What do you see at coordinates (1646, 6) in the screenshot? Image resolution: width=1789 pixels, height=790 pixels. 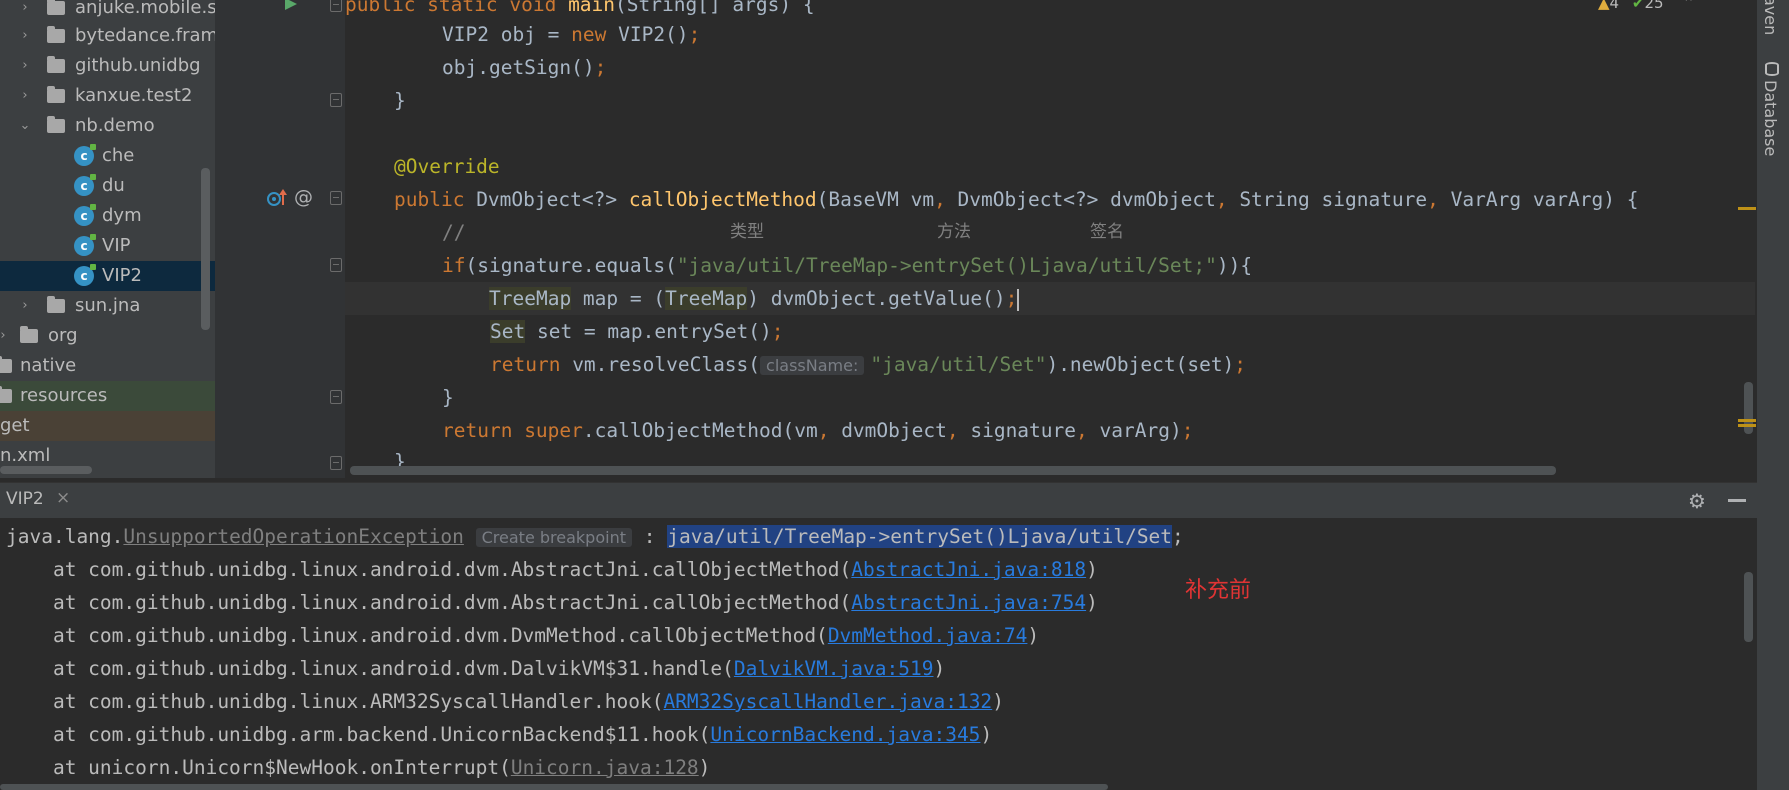 I see `inspection-badge: ▲4 ✔25 ⌃` at bounding box center [1646, 6].